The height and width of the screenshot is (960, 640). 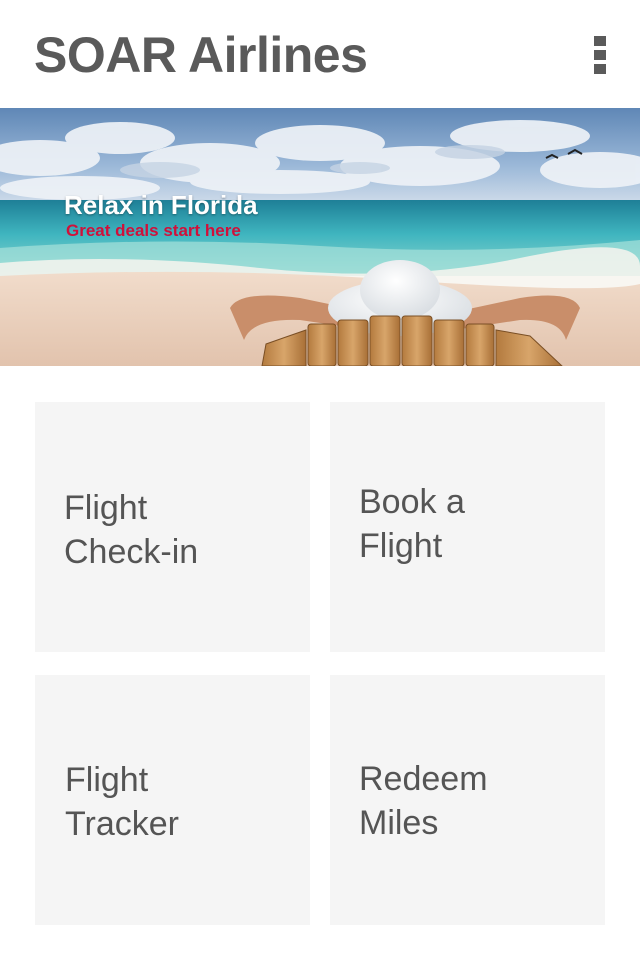 I want to click on app-header: SOAR Airlines, so click(x=320, y=54).